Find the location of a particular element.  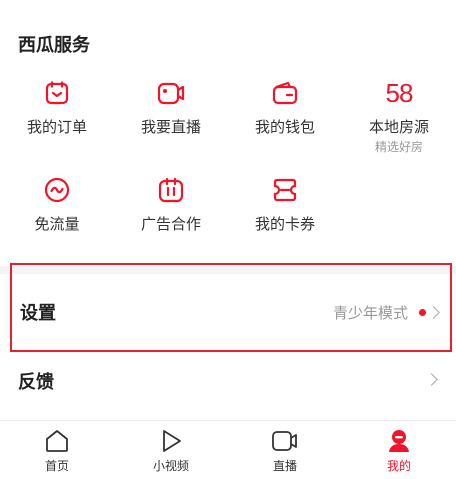

service-label: 本地房源 is located at coordinates (398, 127).